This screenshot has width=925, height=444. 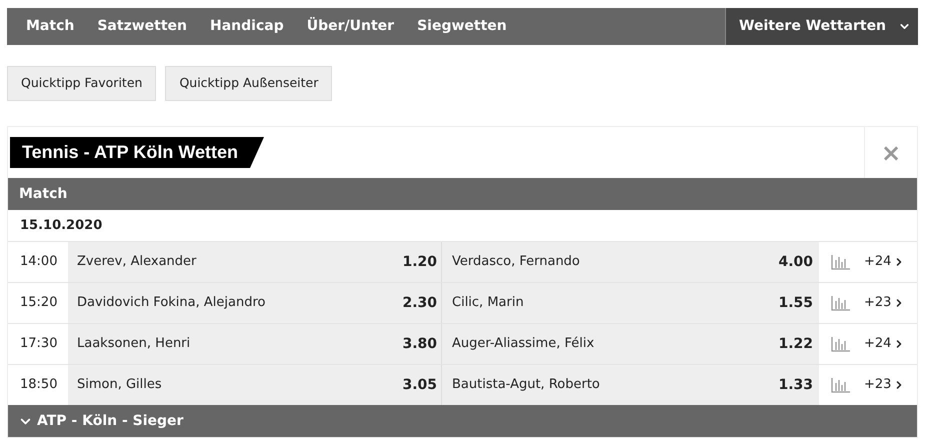 I want to click on match-time: 15:20, so click(x=38, y=303).